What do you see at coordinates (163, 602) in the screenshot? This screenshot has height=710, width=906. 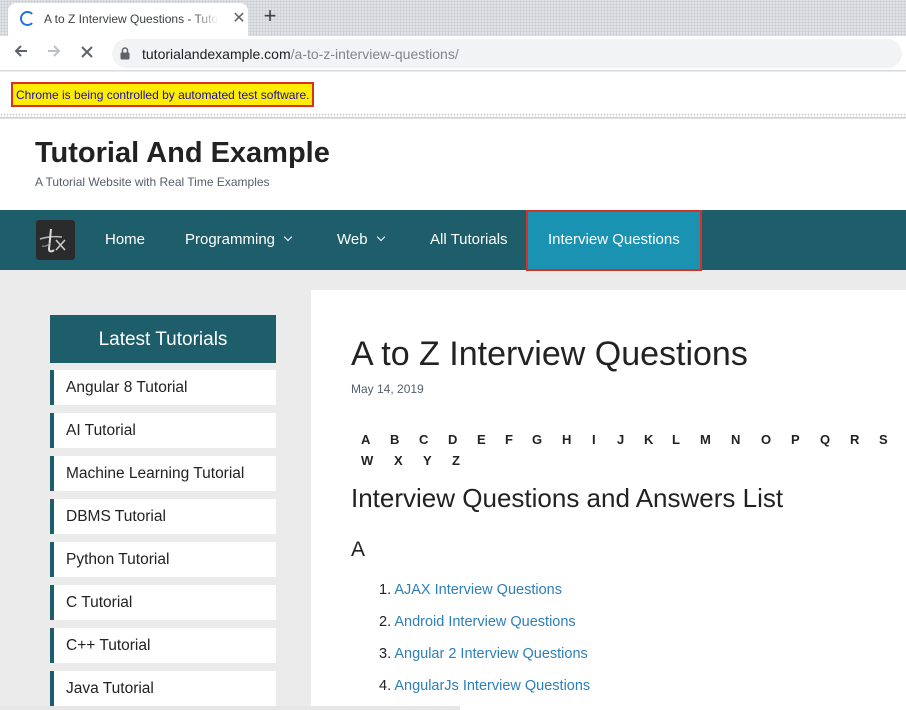 I see `sidebar-item-c: C Tutorial` at bounding box center [163, 602].